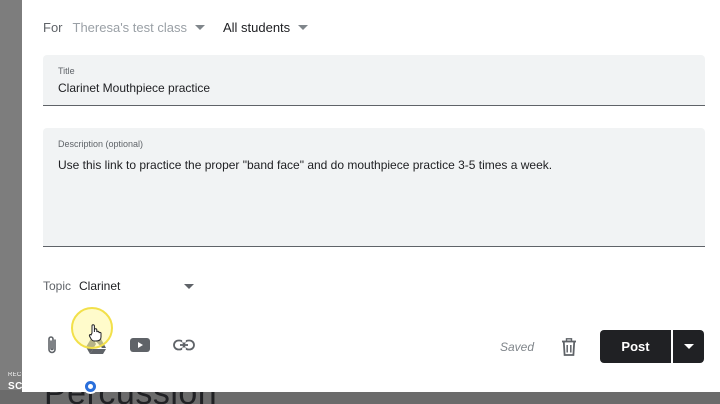 This screenshot has height=404, width=720. I want to click on post-button-group: Post, so click(652, 346).